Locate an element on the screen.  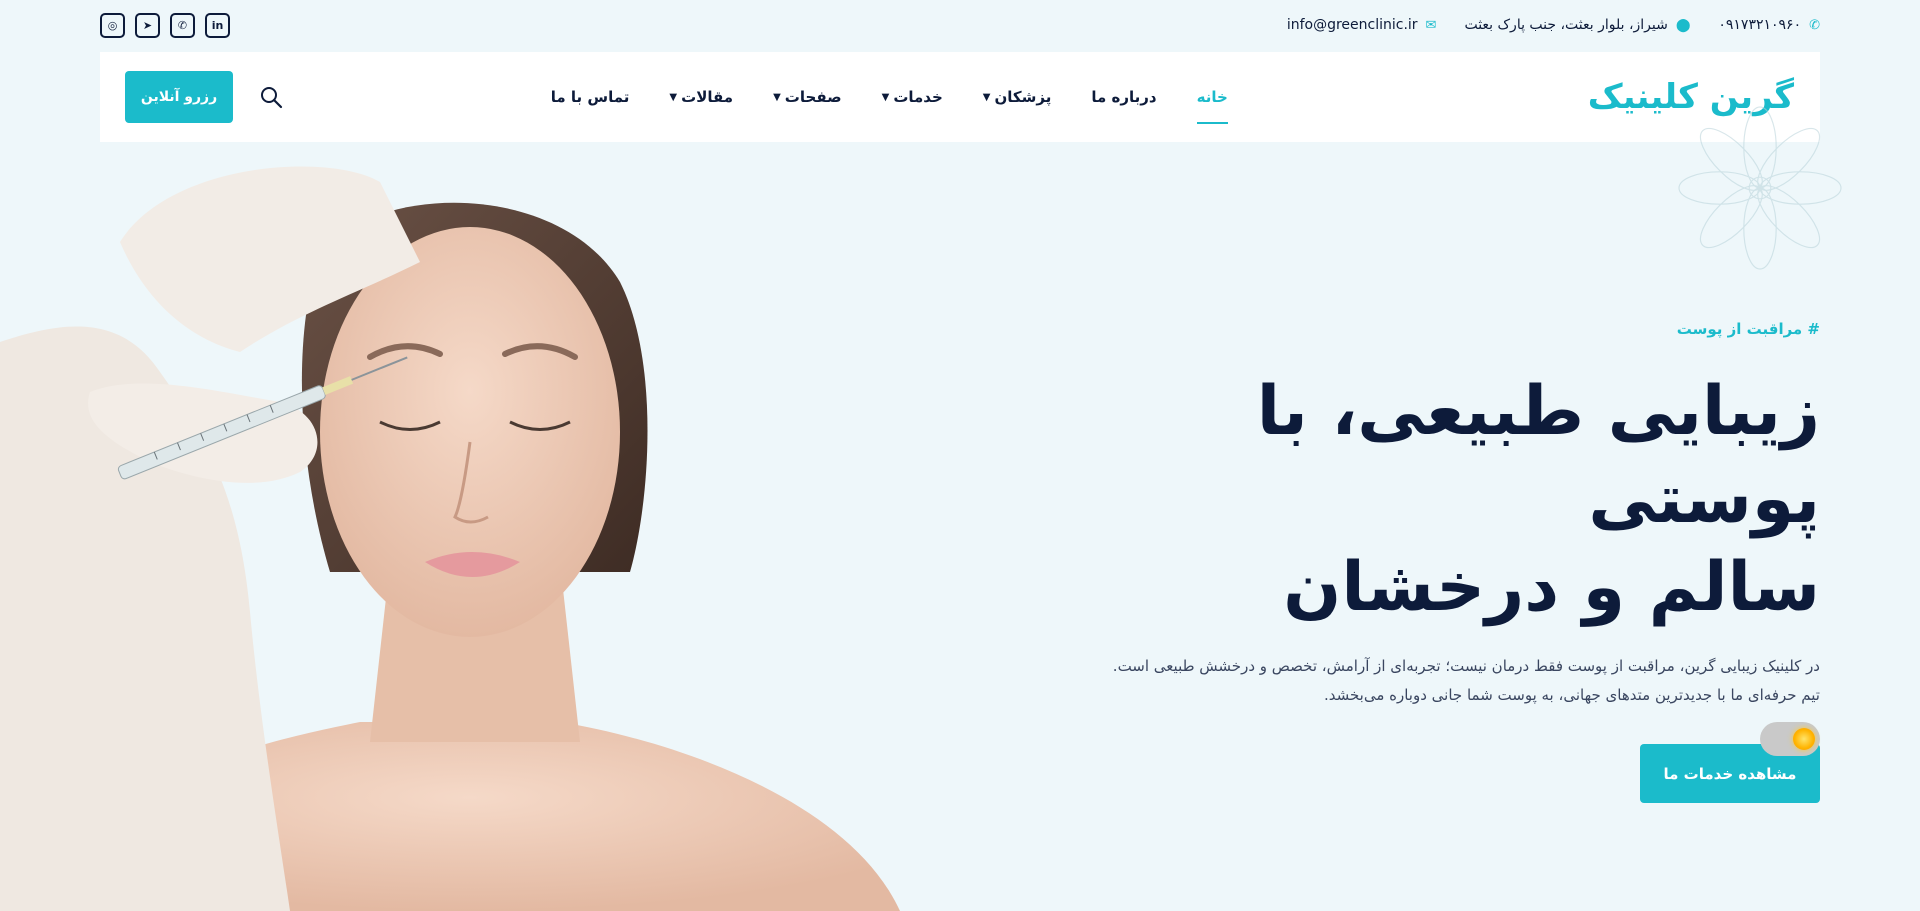
hero-headline-line2: سالم و درخشان is located at coordinates (1551, 587).